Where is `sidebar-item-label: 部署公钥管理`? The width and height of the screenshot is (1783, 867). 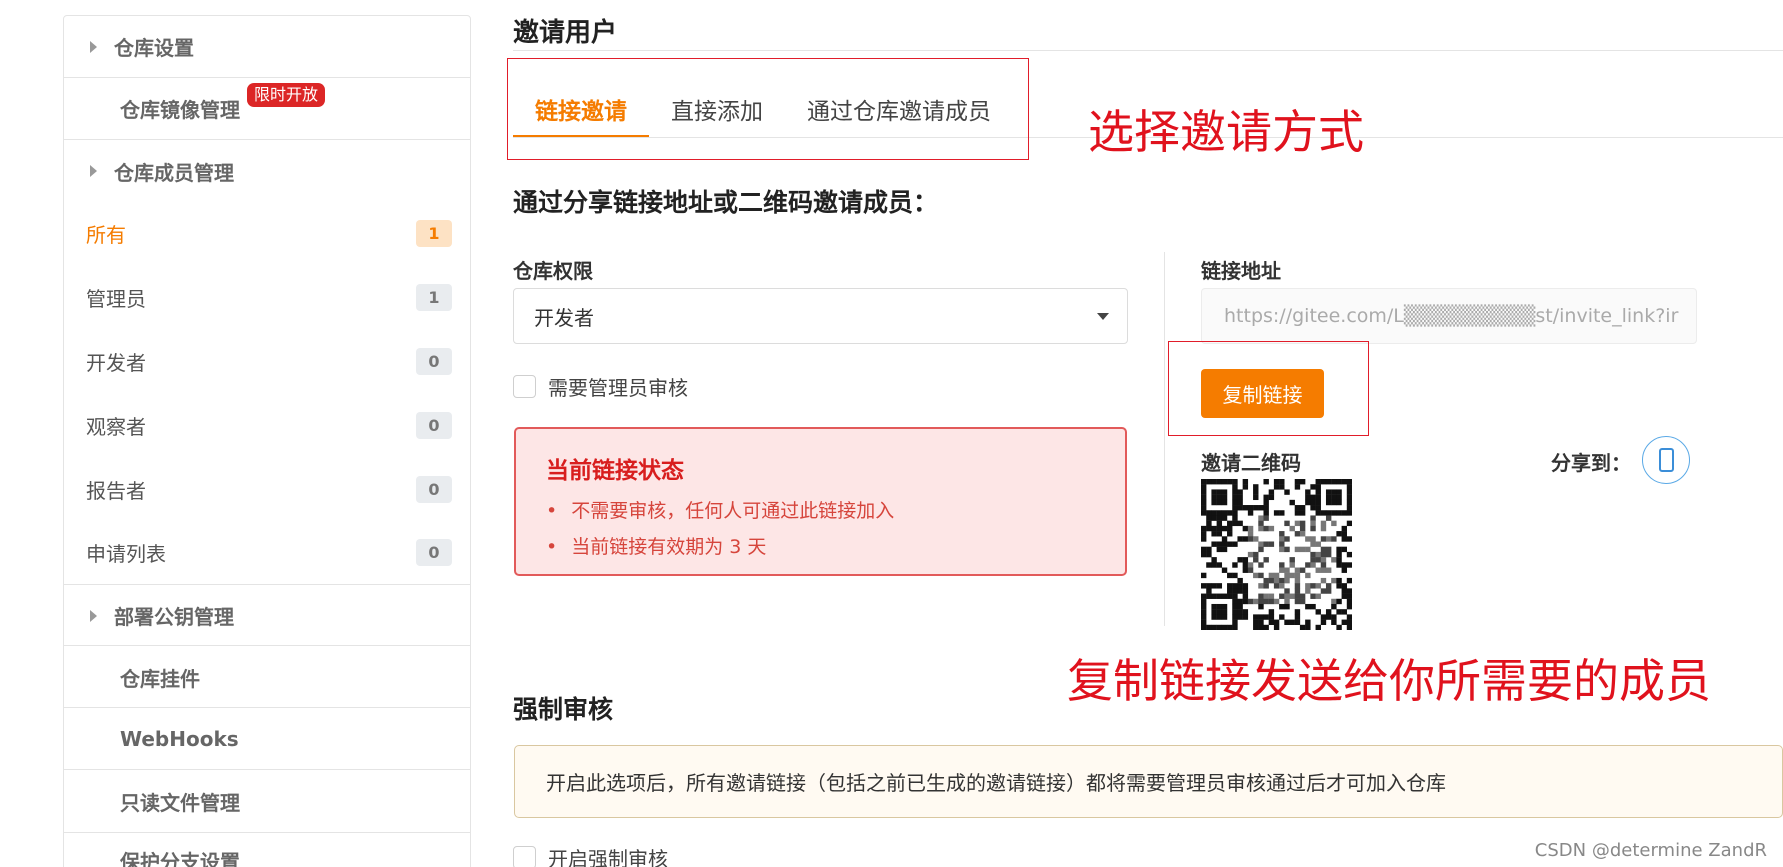
sidebar-item-label: 部署公钥管理 is located at coordinates (174, 617).